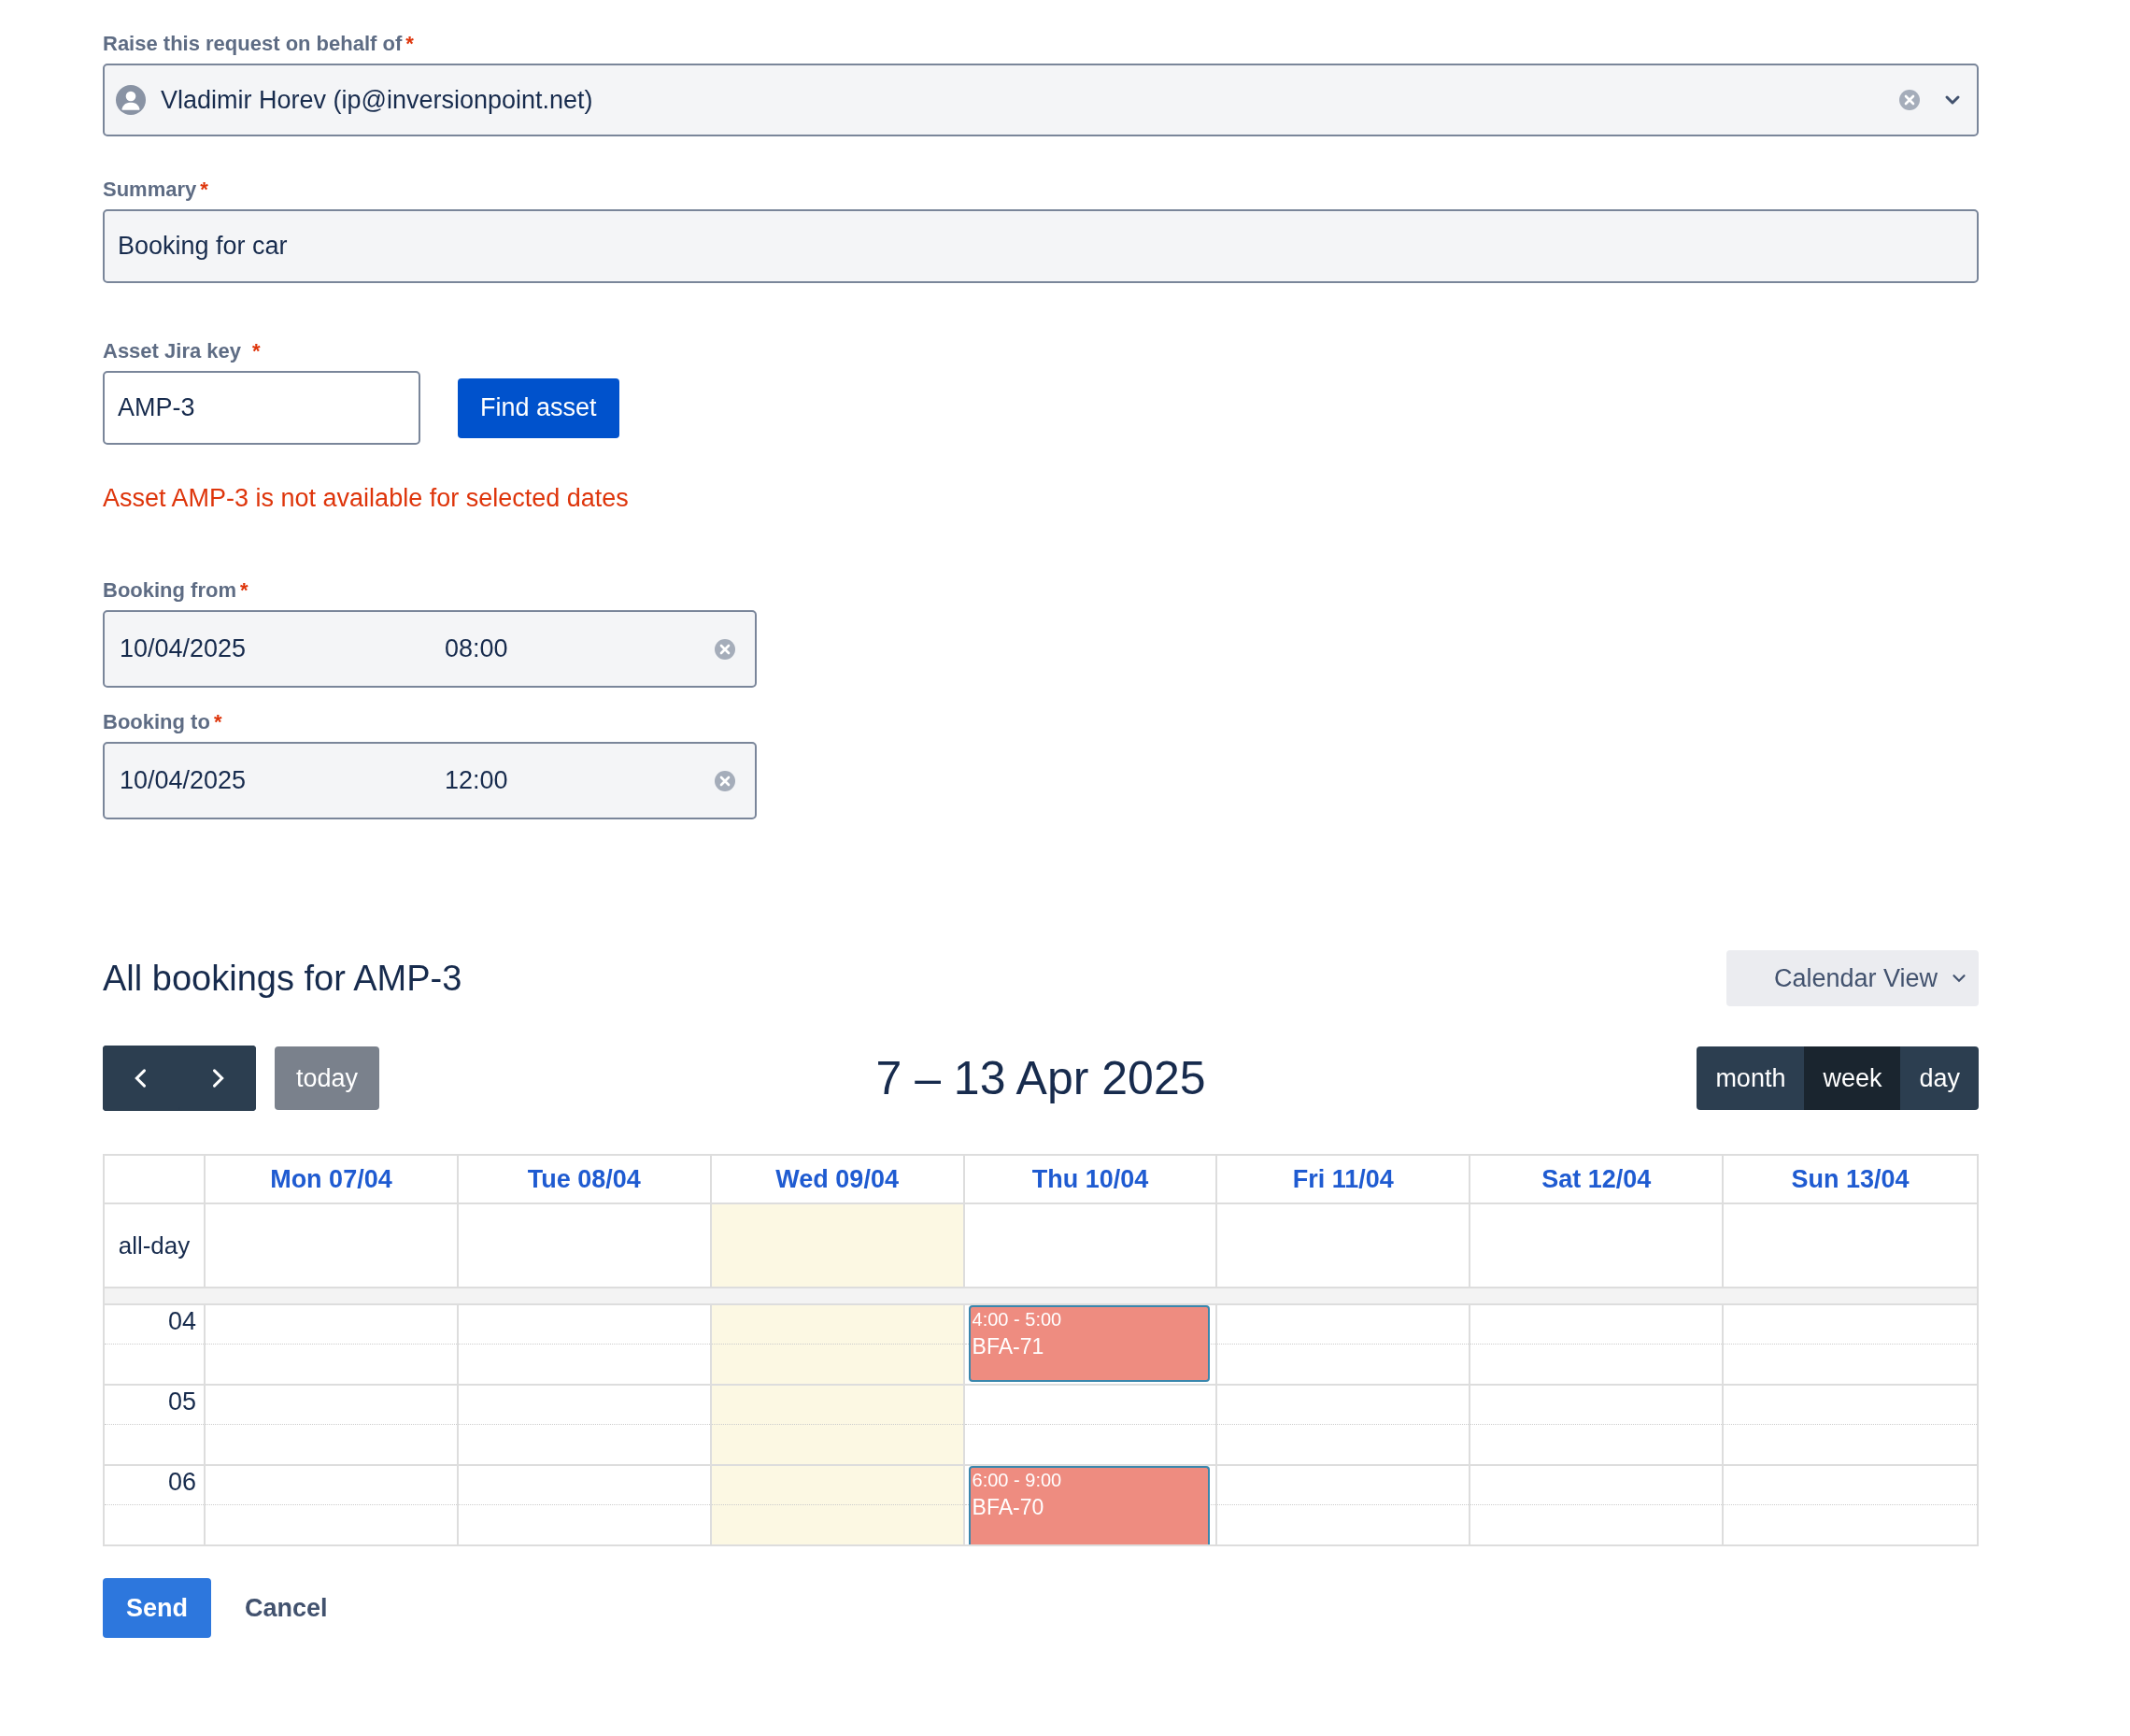  I want to click on date-range-title: 7 – 13 Apr 2025, so click(1040, 1078).